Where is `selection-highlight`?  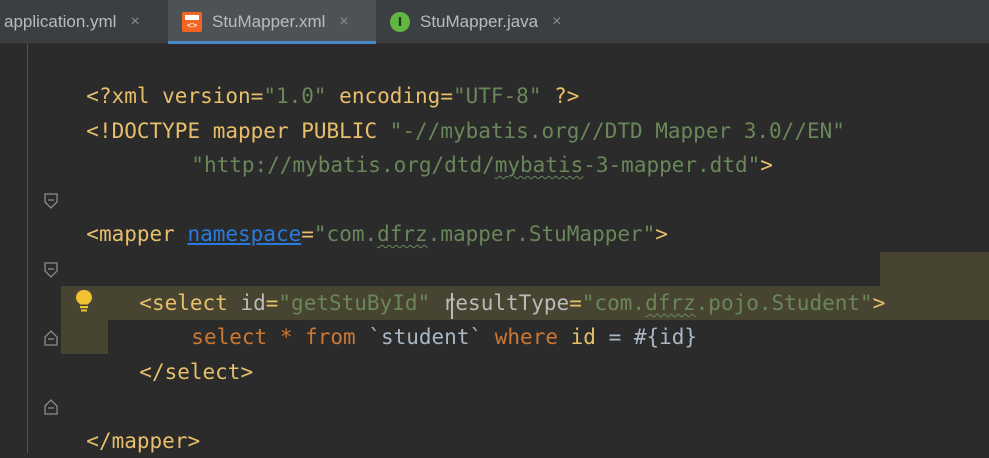 selection-highlight is located at coordinates (934, 269).